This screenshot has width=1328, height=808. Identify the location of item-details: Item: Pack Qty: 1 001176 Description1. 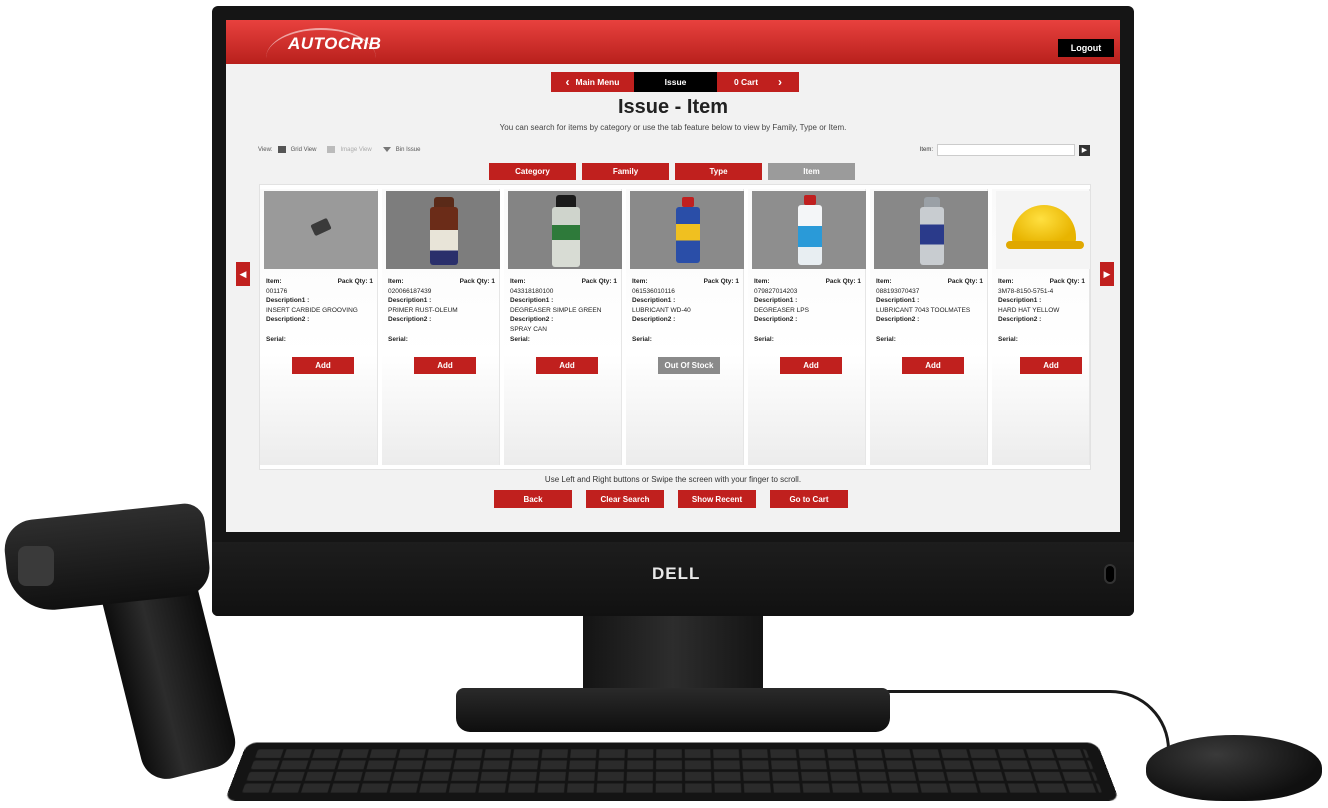
(319, 310).